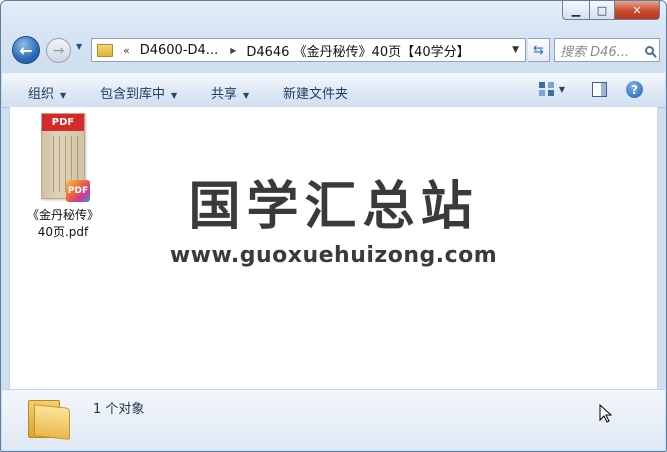 The image size is (667, 452). What do you see at coordinates (606, 413) in the screenshot?
I see `mouse-cursor-icon` at bounding box center [606, 413].